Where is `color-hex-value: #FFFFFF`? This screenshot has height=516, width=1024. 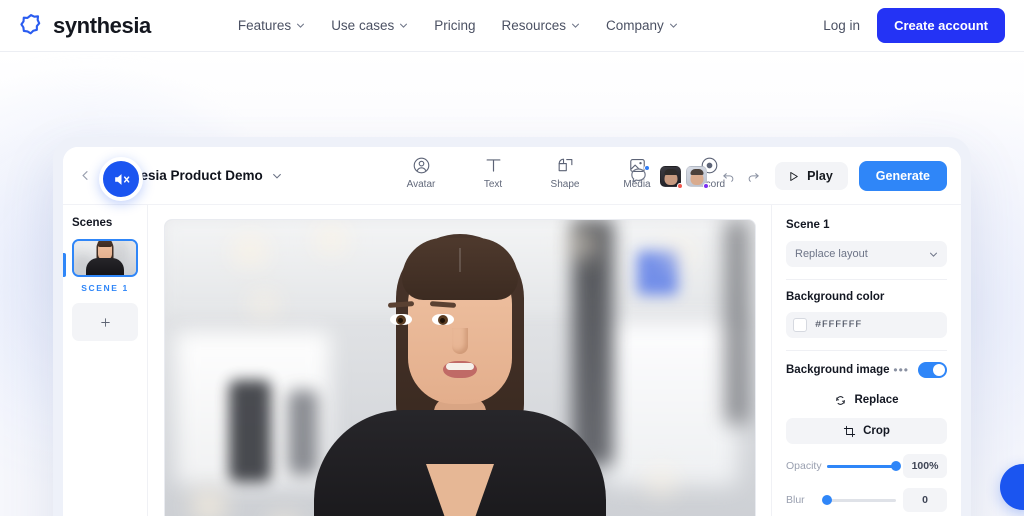 color-hex-value: #FFFFFF is located at coordinates (838, 325).